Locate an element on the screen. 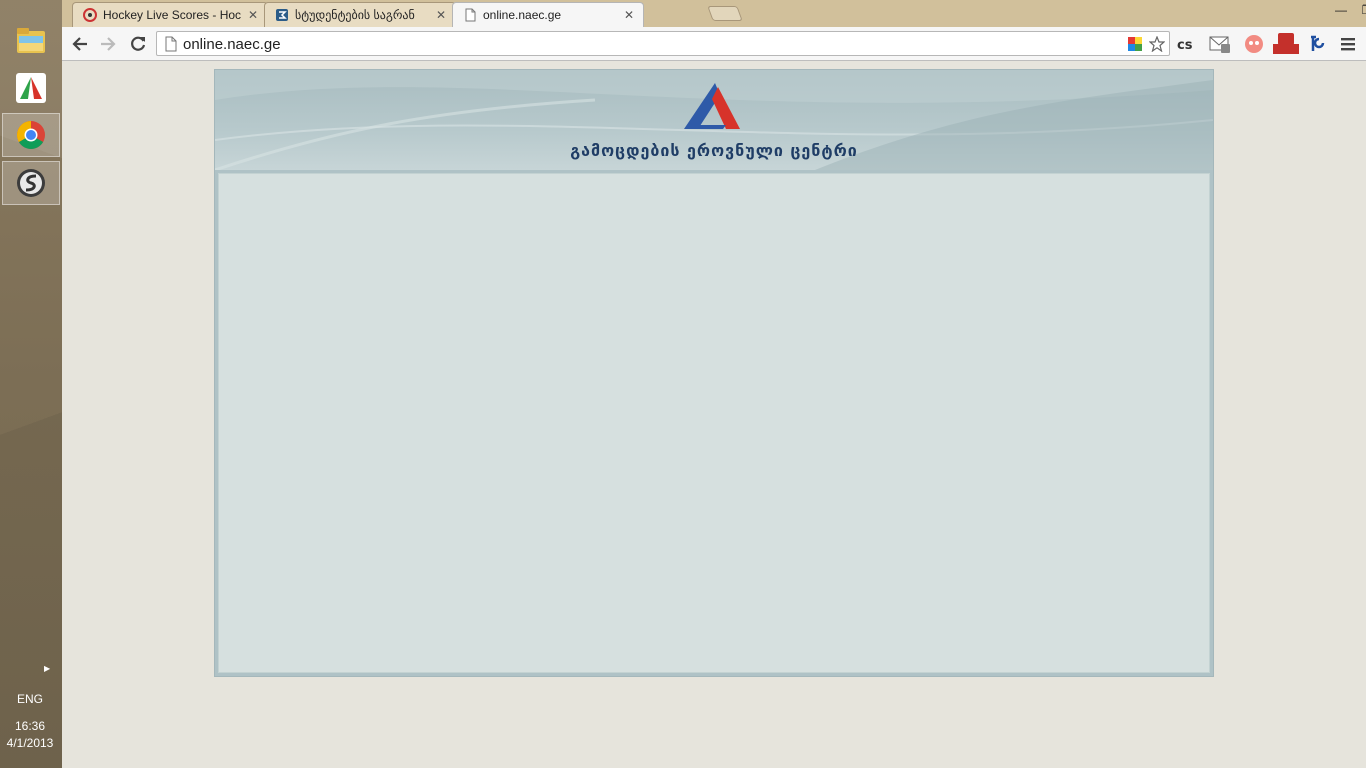 This screenshot has height=768, width=1366. reload-button is located at coordinates (138, 44).